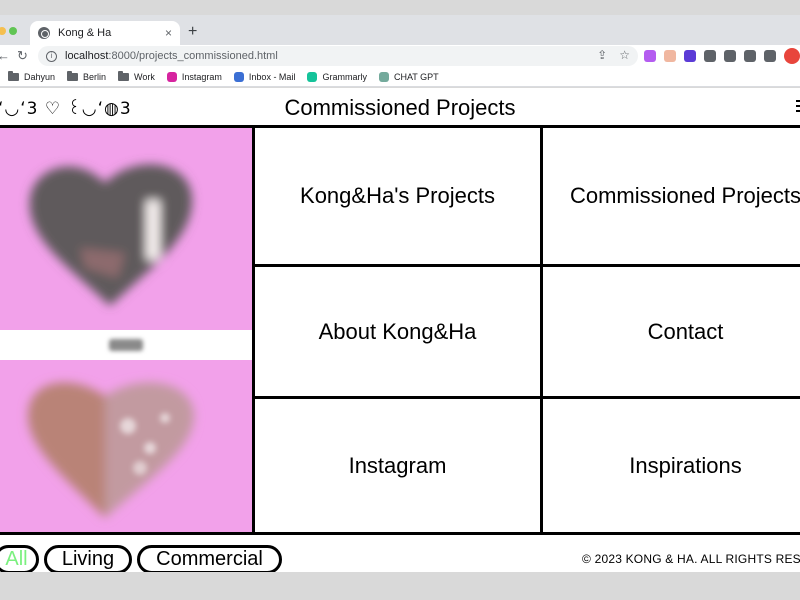 This screenshot has width=800, height=600. Describe the element at coordinates (272, 76) in the screenshot. I see `bookmark-label: Inbox - Mail` at that location.